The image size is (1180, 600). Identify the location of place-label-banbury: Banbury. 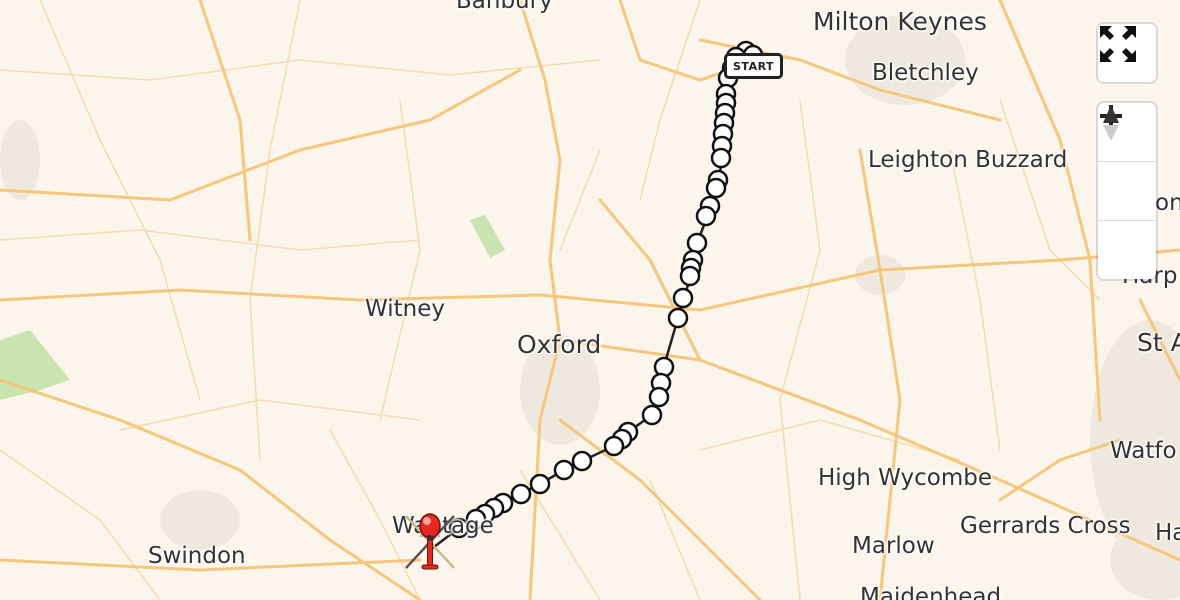
(504, 7).